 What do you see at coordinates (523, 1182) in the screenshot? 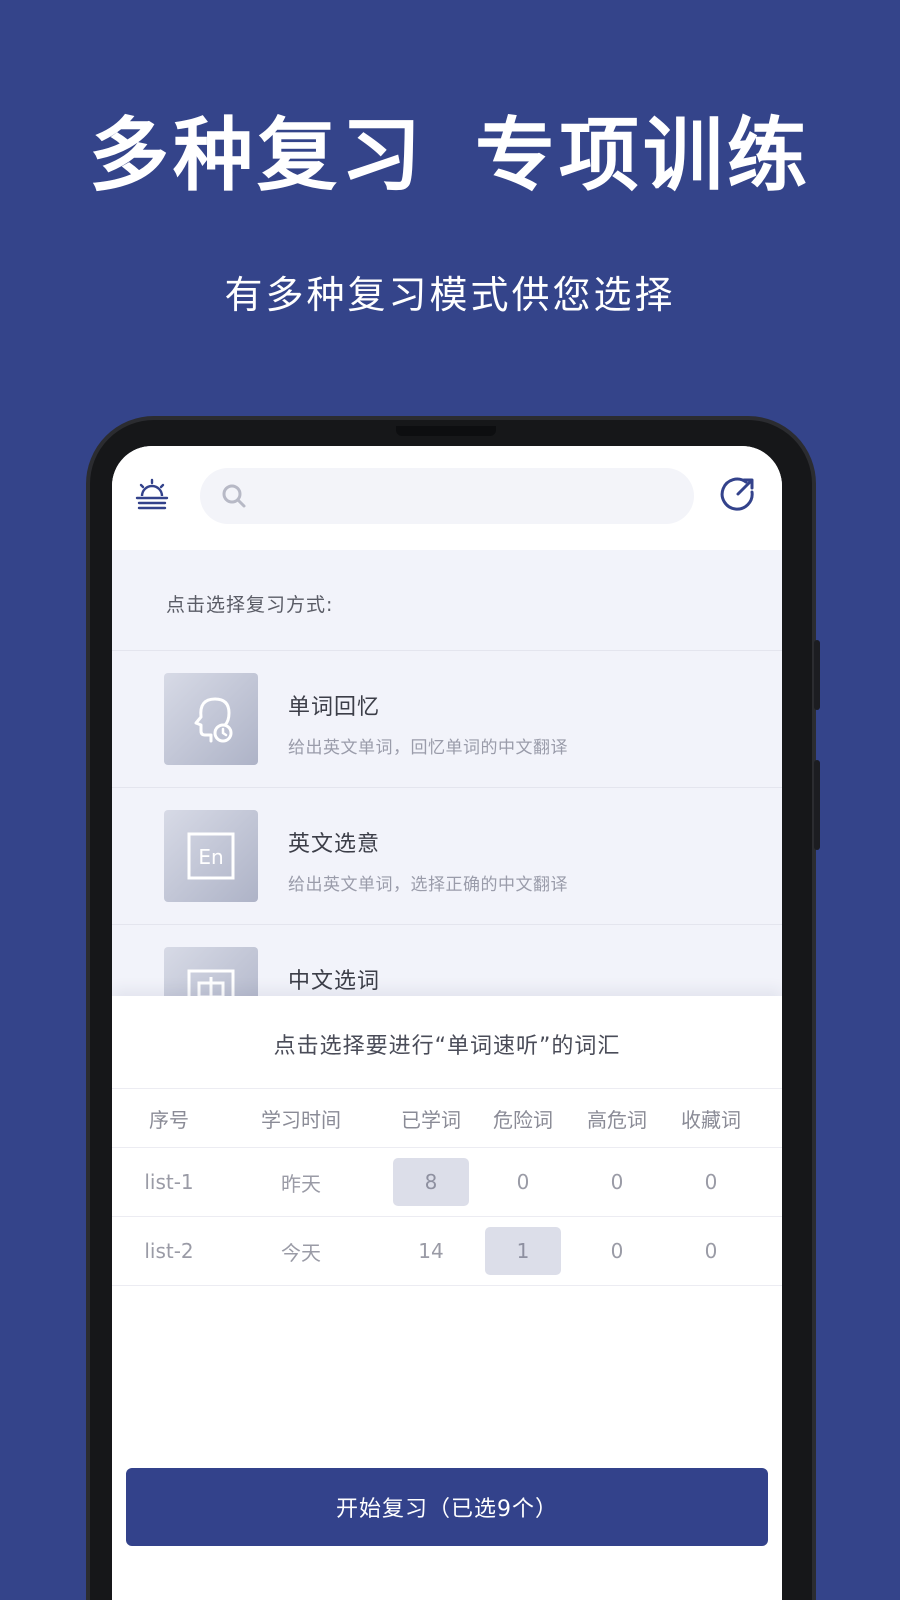
I see `danger-cell: 0` at bounding box center [523, 1182].